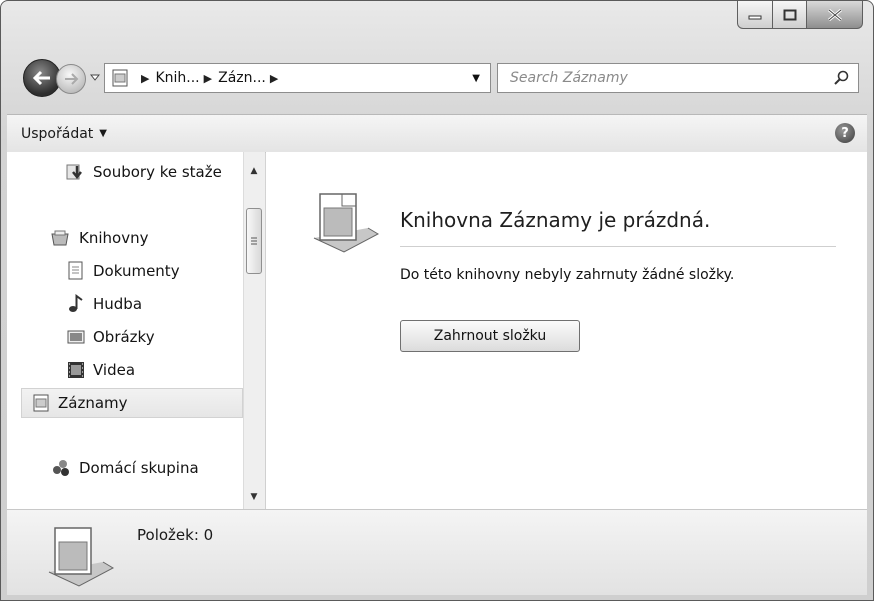  I want to click on address-bar: ▶ Knih... ▶ Zázn... ▶ ▼, so click(297, 78).